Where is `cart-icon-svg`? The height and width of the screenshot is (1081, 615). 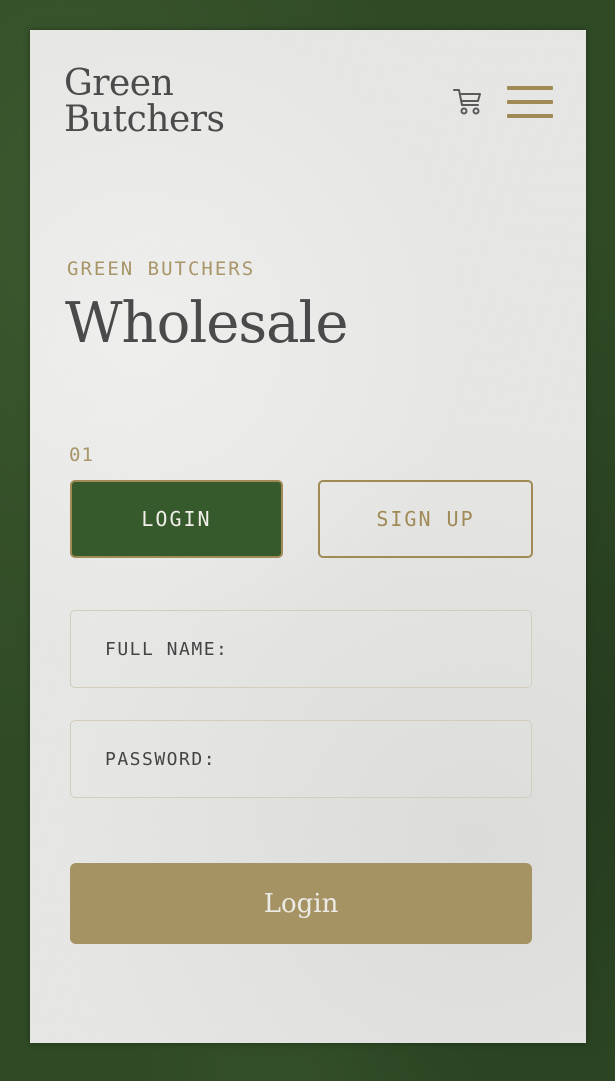
cart-icon-svg is located at coordinates (467, 102).